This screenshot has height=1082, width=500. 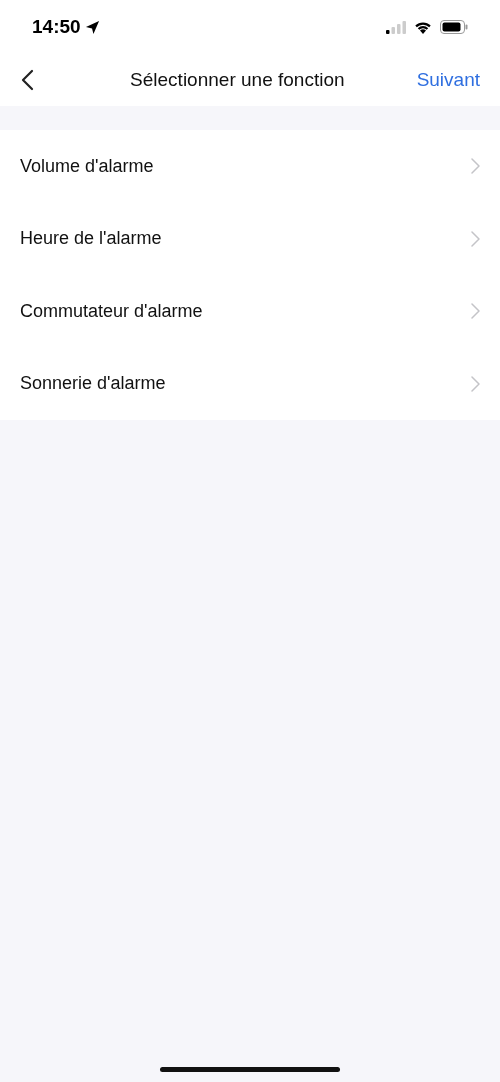 I want to click on back-icon, so click(x=27, y=80).